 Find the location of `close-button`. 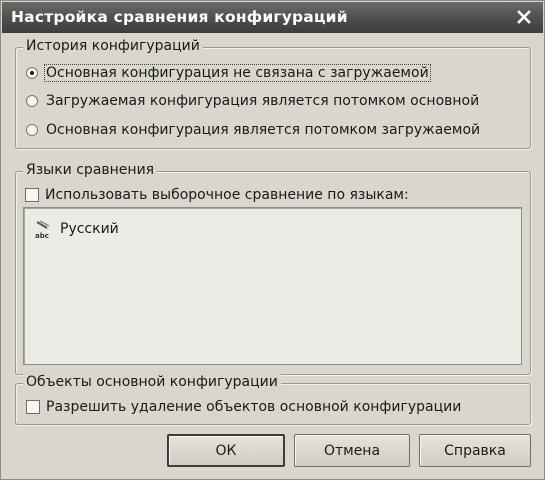

close-button is located at coordinates (524, 17).